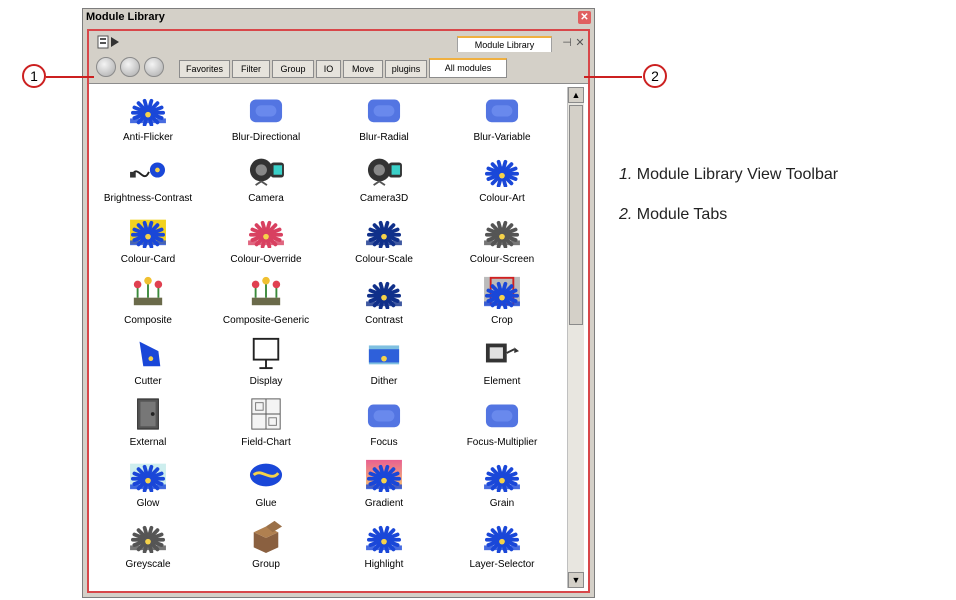  I want to click on tab-io: IO, so click(328, 69).